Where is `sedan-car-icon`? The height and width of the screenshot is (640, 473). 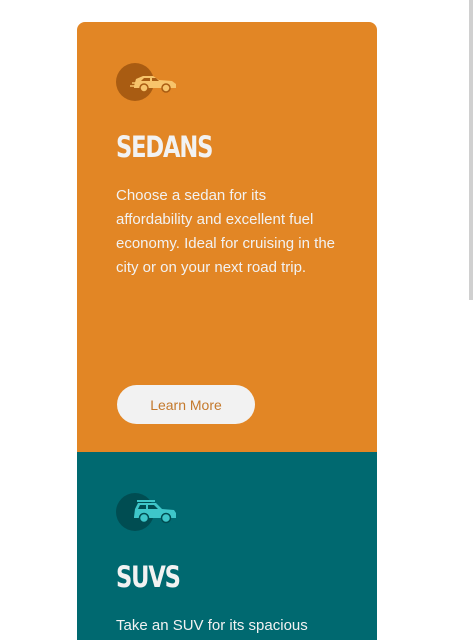 sedan-car-icon is located at coordinates (148, 82).